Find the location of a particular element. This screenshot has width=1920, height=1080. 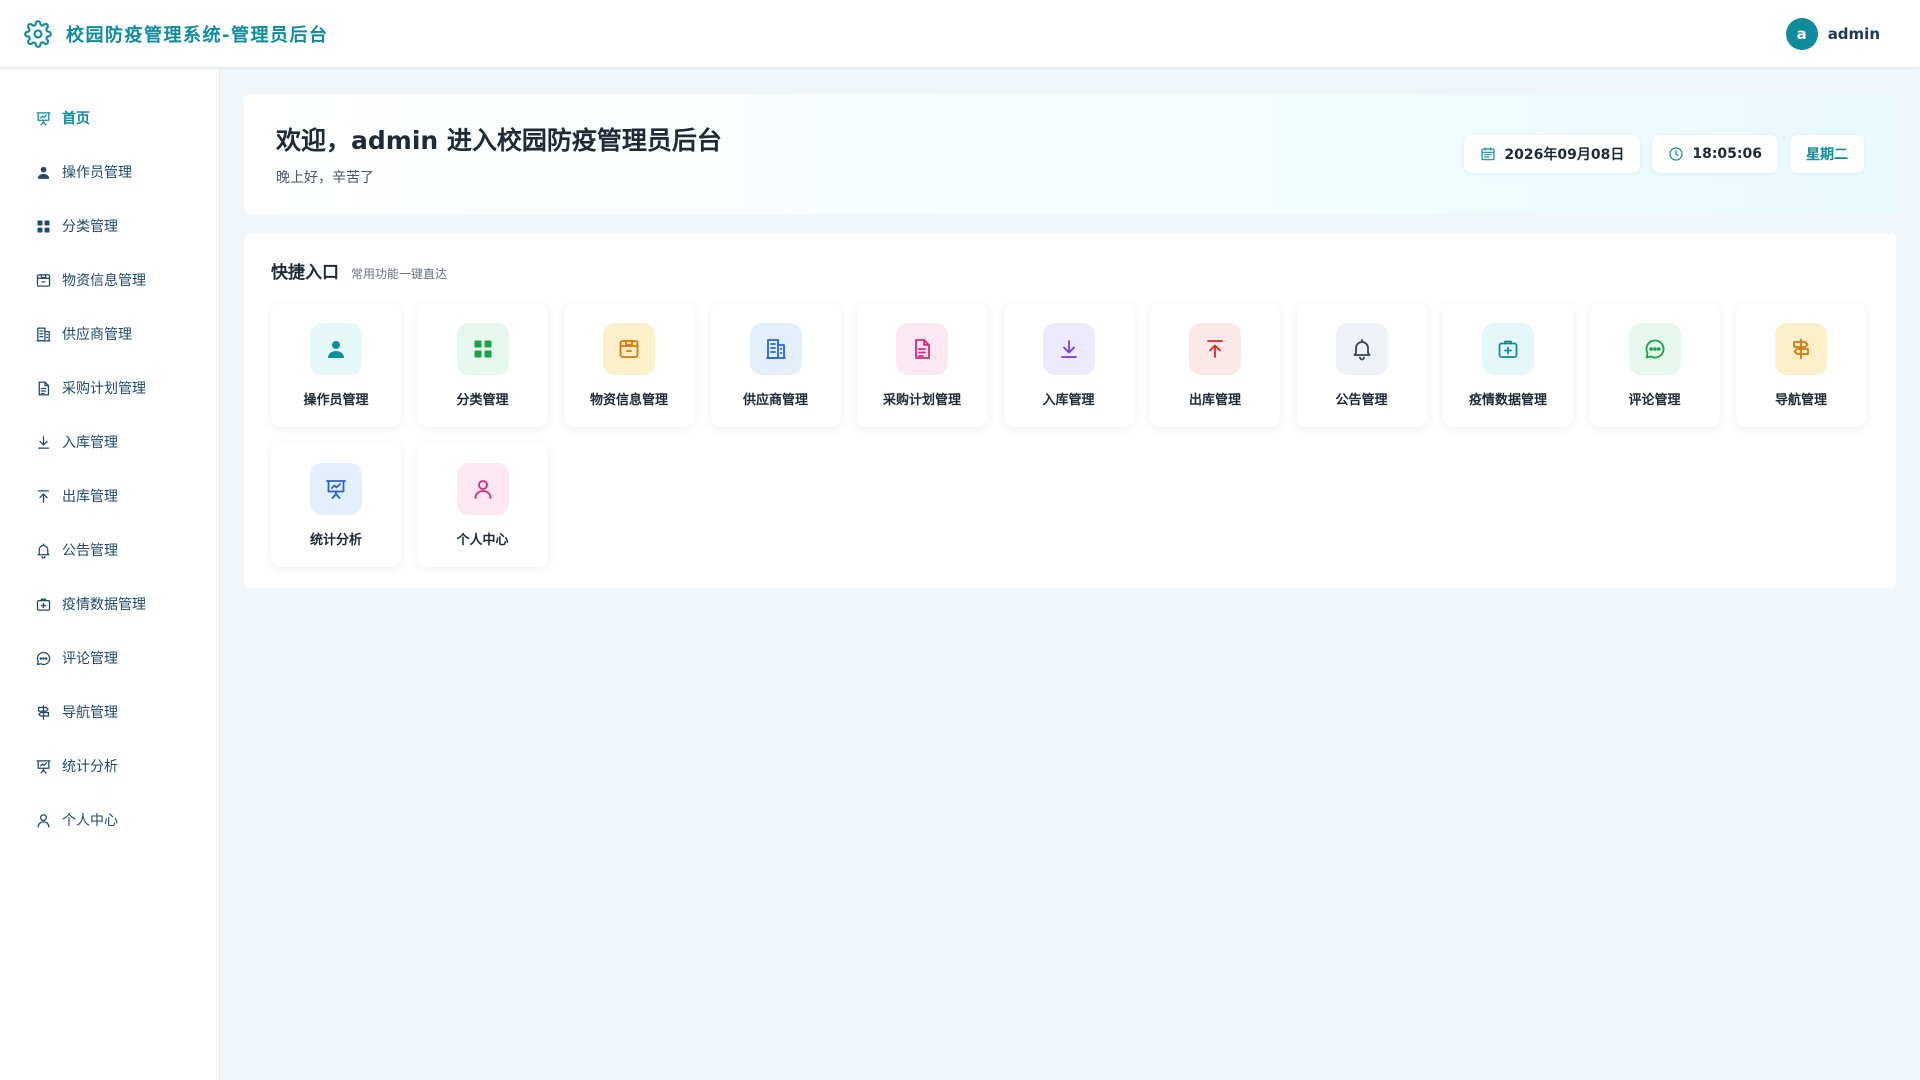

time-chip: 18:05:06 is located at coordinates (1715, 154).